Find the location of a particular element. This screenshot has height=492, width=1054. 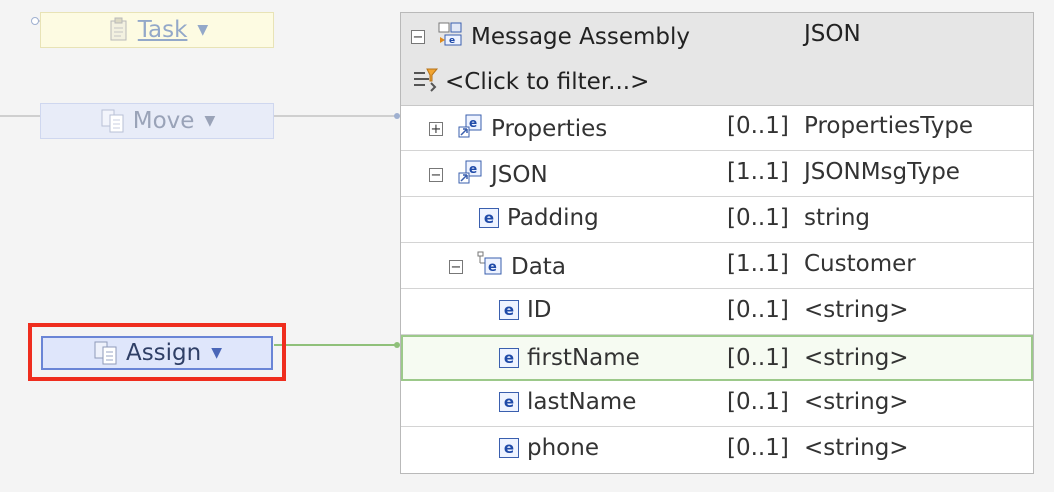

move-label: Move is located at coordinates (163, 121).